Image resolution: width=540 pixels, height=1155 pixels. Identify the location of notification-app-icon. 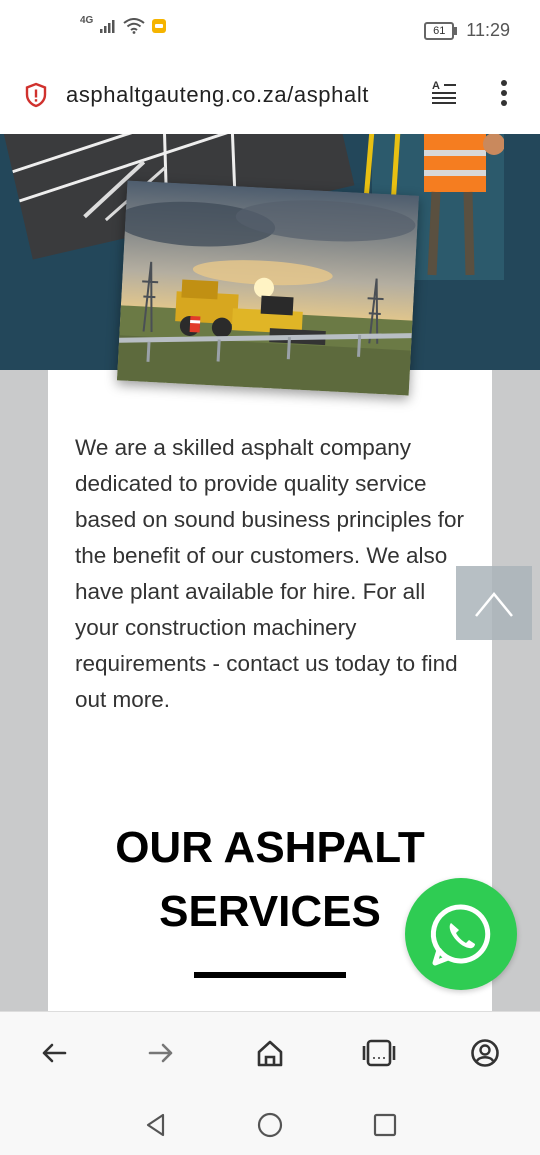
(159, 26).